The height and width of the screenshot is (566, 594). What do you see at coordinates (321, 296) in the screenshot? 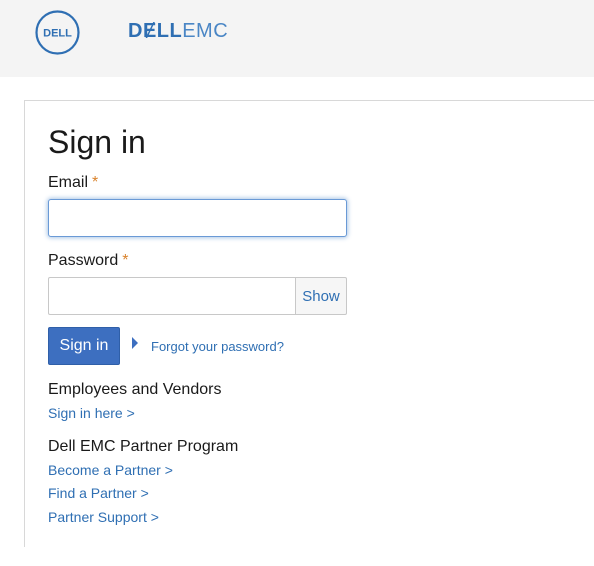
I see `show-password-button: Show` at bounding box center [321, 296].